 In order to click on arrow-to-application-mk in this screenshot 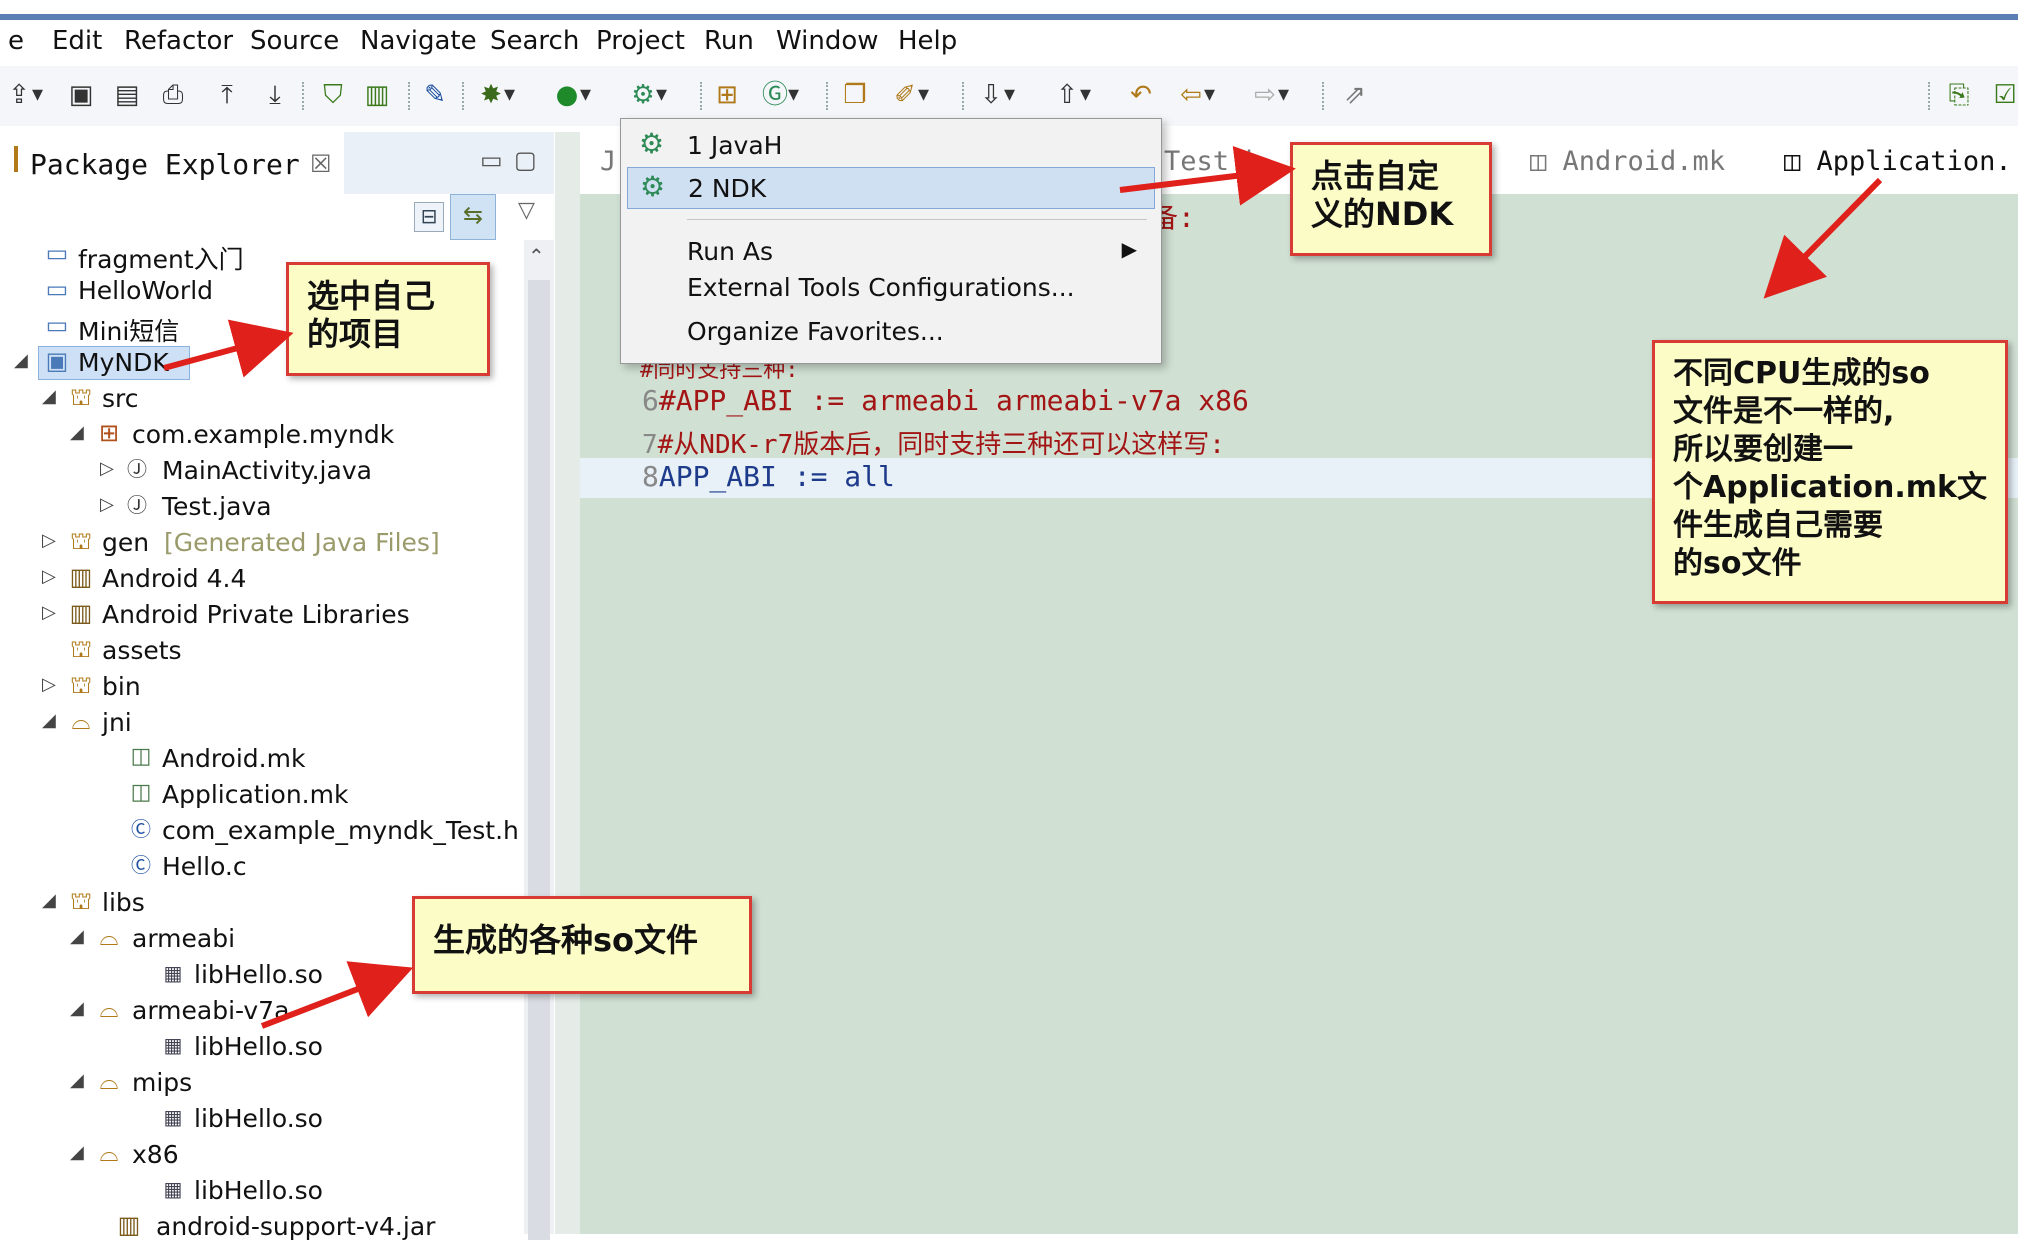, I will do `click(1823, 238)`.